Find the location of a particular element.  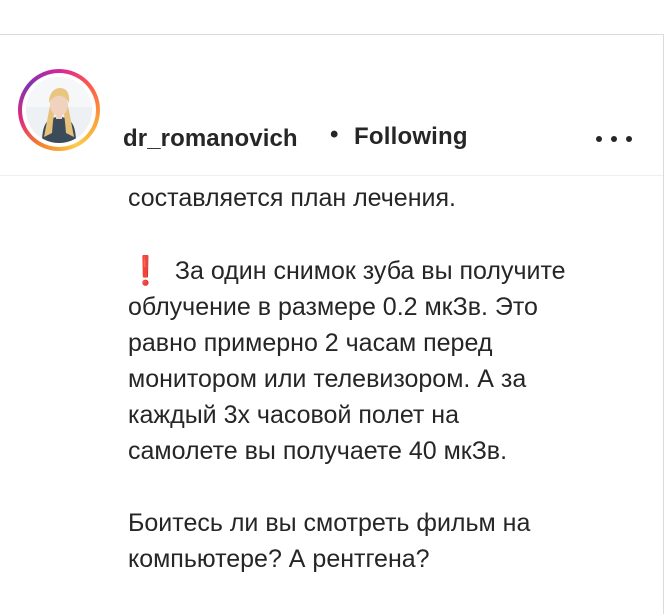

caption-line: Боитесь ли вы смотреть фильм на is located at coordinates (329, 523).